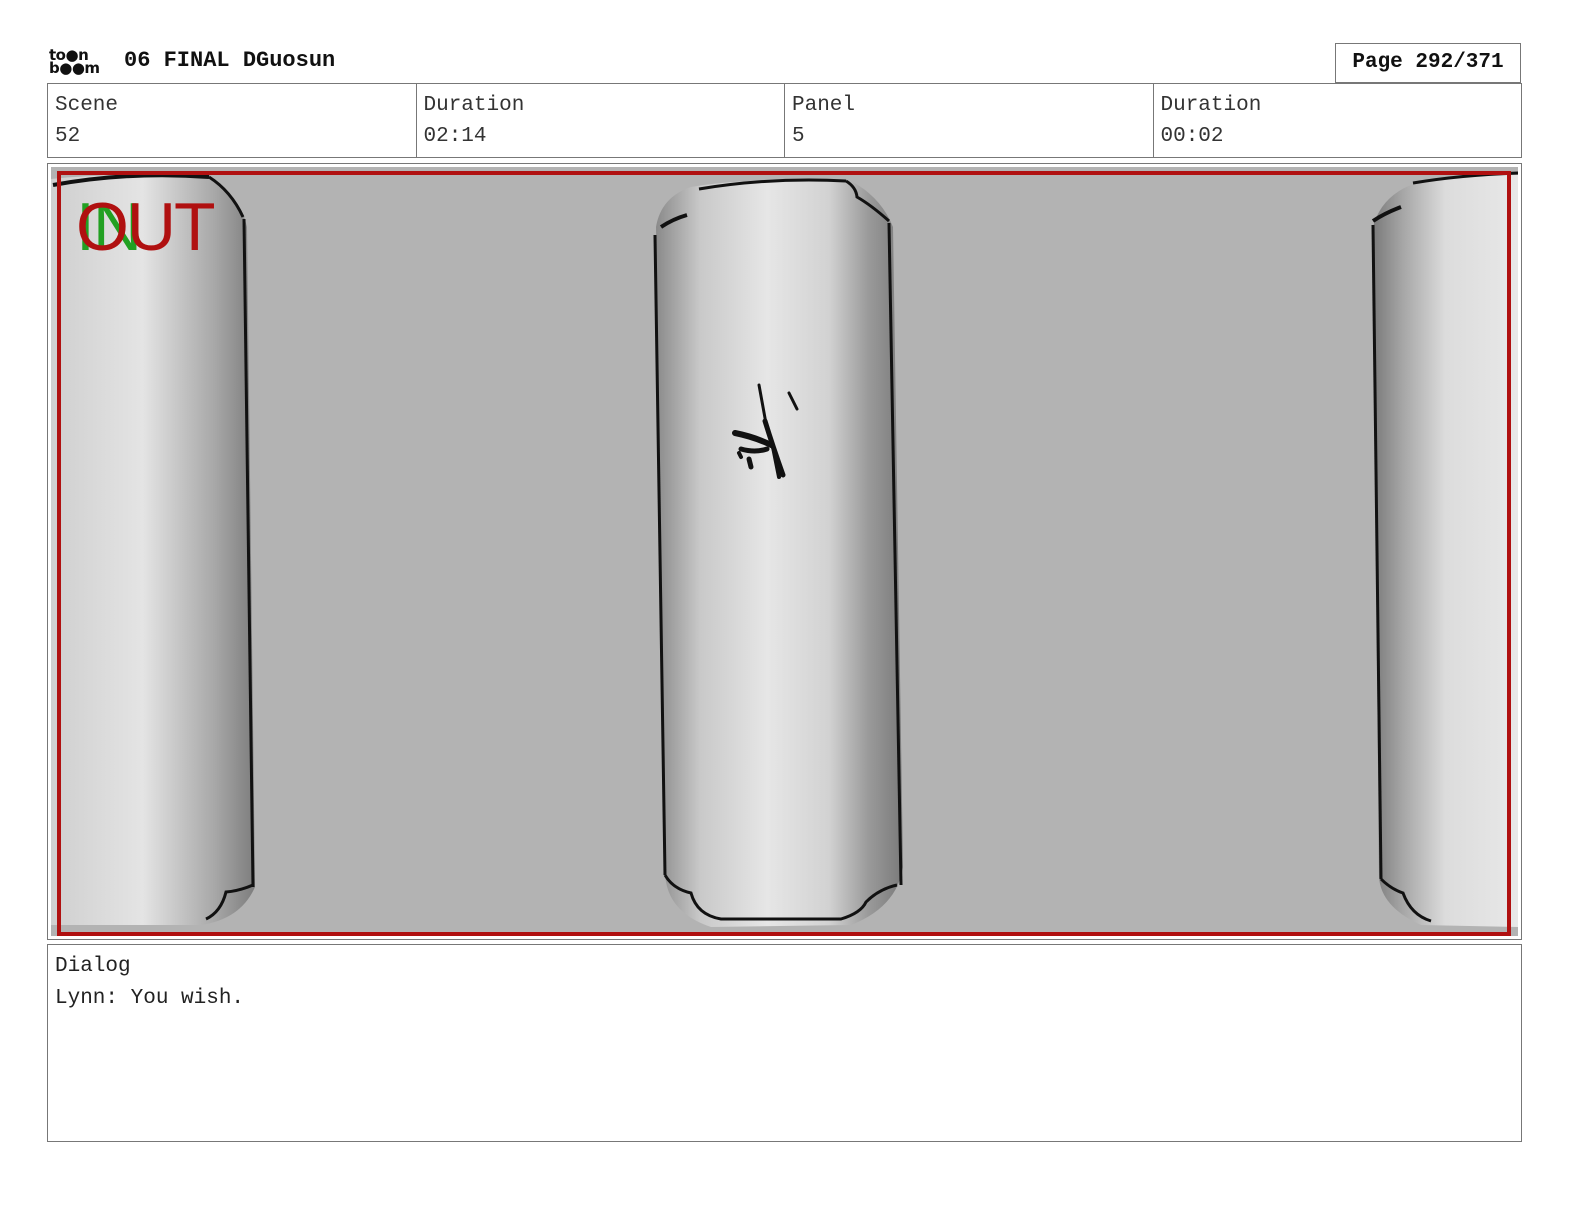  I want to click on scene-duration-value: 02:14, so click(455, 136).